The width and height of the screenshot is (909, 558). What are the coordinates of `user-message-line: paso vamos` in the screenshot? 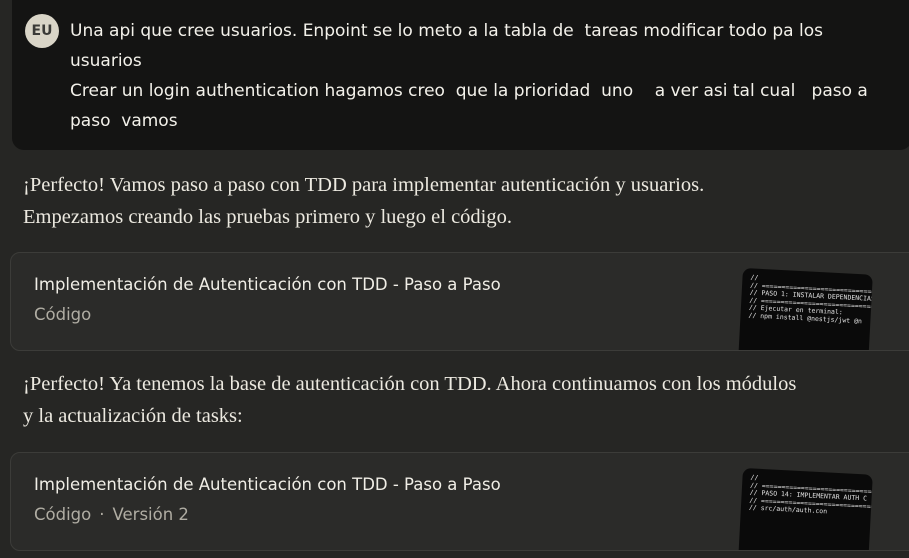 It's located at (124, 121).